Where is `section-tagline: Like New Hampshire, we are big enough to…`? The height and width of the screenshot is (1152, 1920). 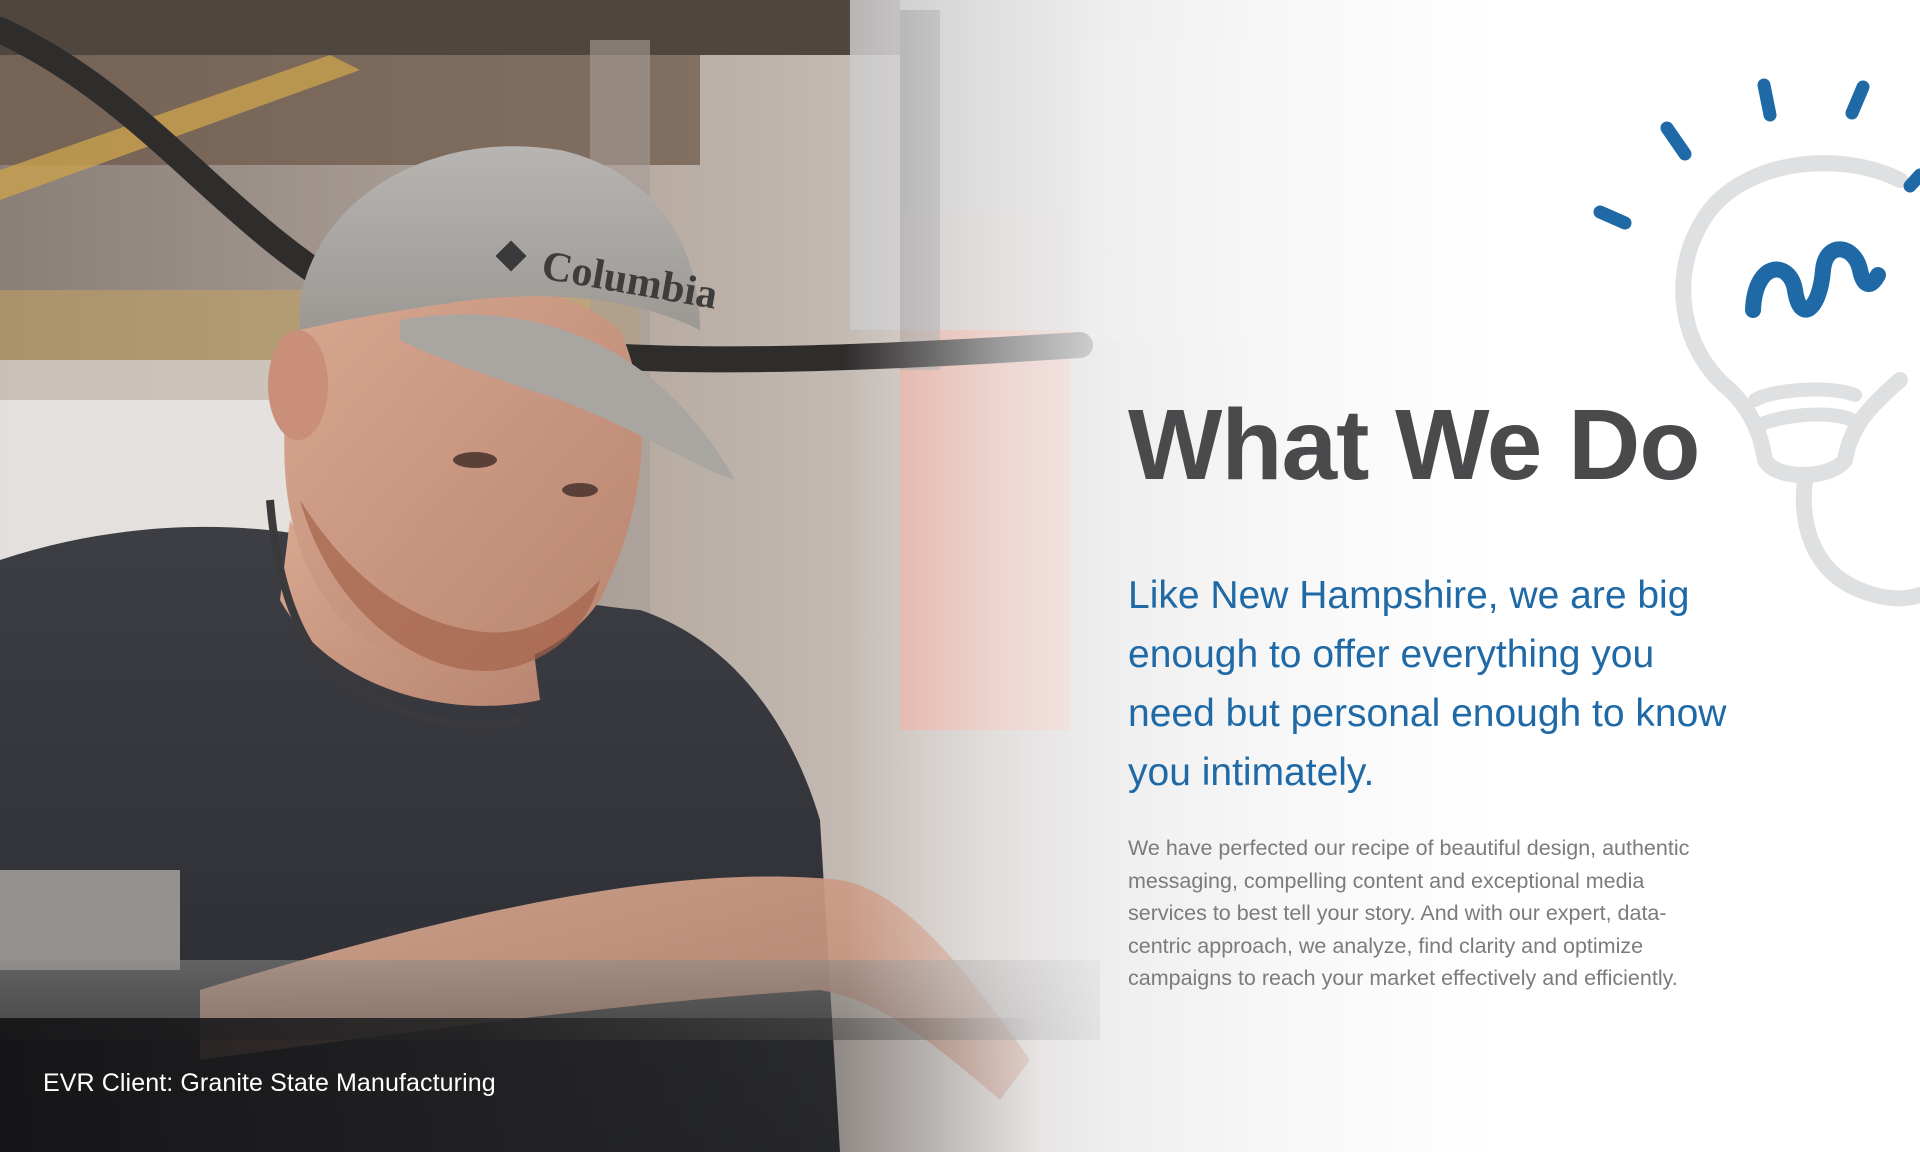
section-tagline: Like New Hampshire, we are big enough to… is located at coordinates (1427, 684).